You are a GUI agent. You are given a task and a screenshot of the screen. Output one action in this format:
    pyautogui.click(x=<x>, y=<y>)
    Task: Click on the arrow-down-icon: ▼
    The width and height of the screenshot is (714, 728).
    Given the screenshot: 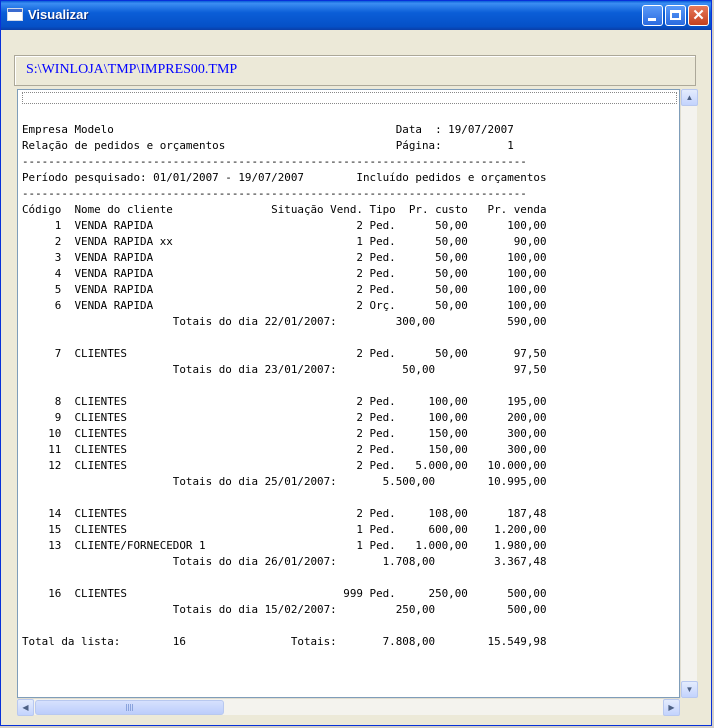 What is the action you would take?
    pyautogui.click(x=689, y=689)
    